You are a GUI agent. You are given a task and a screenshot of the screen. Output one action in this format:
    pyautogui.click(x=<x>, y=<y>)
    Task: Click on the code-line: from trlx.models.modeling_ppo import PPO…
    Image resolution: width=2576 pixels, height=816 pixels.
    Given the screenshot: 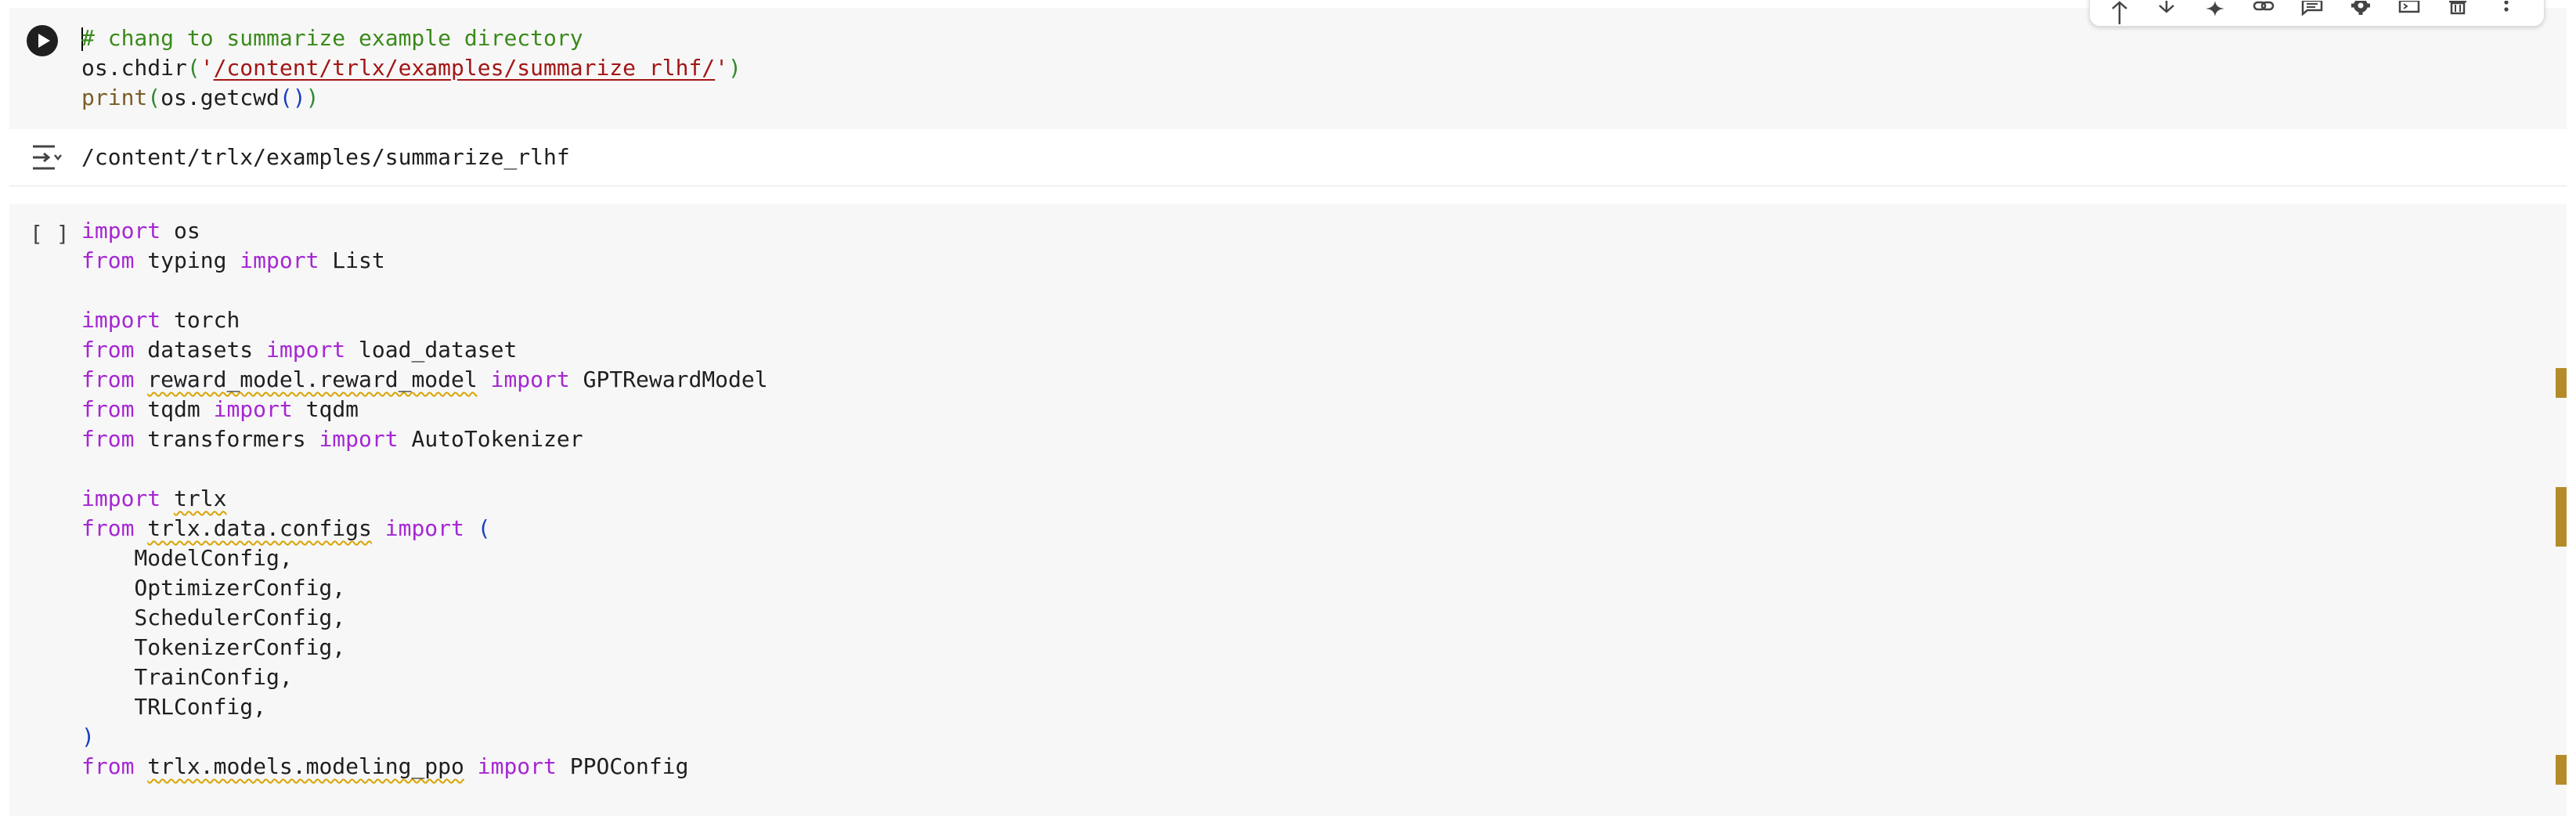 What is the action you would take?
    pyautogui.click(x=1300, y=767)
    